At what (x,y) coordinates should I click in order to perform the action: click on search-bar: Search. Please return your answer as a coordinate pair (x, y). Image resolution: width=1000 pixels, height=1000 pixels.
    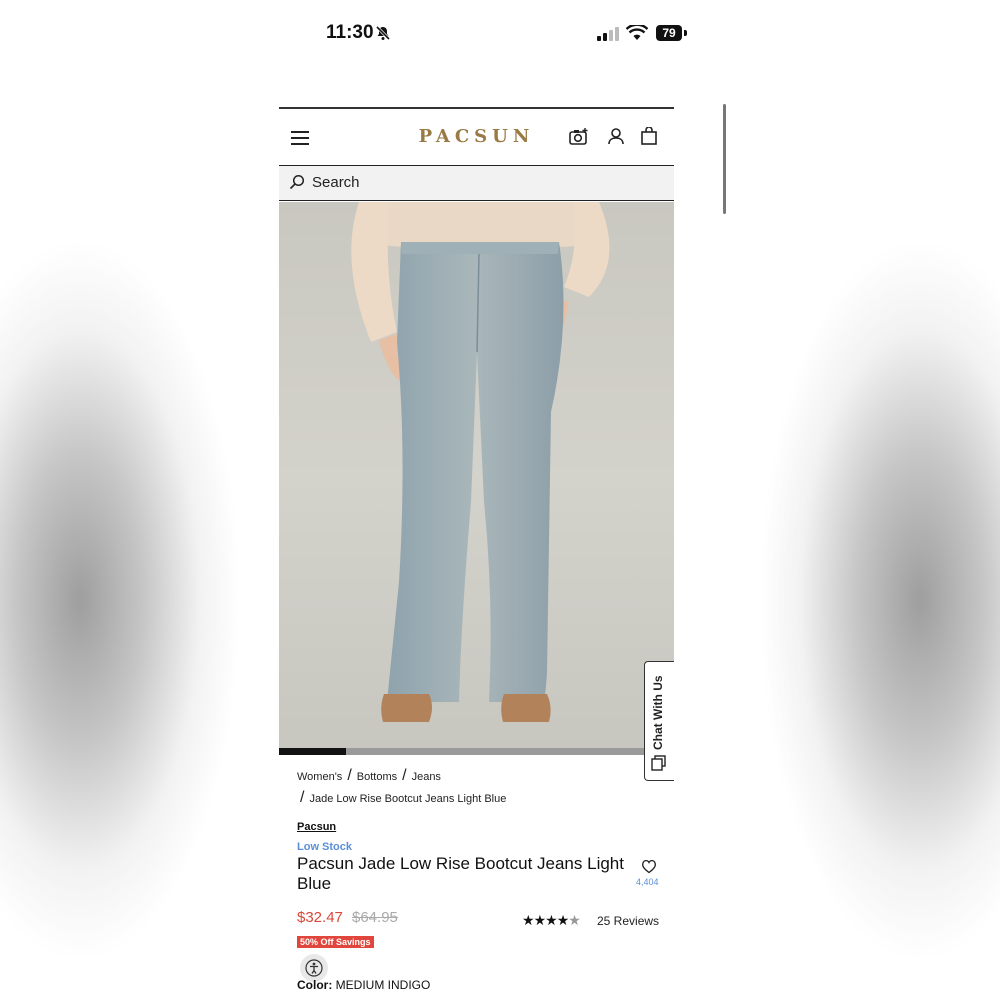
    Looking at the image, I should click on (476, 183).